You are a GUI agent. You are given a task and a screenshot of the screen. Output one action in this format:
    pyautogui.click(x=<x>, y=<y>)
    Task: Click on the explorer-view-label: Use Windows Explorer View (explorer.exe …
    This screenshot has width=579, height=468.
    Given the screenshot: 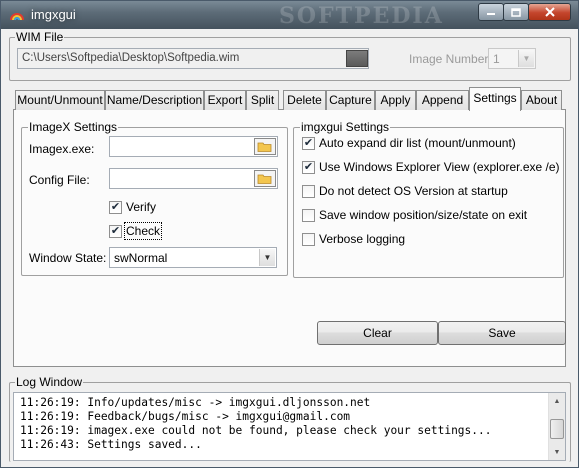 What is the action you would take?
    pyautogui.click(x=439, y=167)
    